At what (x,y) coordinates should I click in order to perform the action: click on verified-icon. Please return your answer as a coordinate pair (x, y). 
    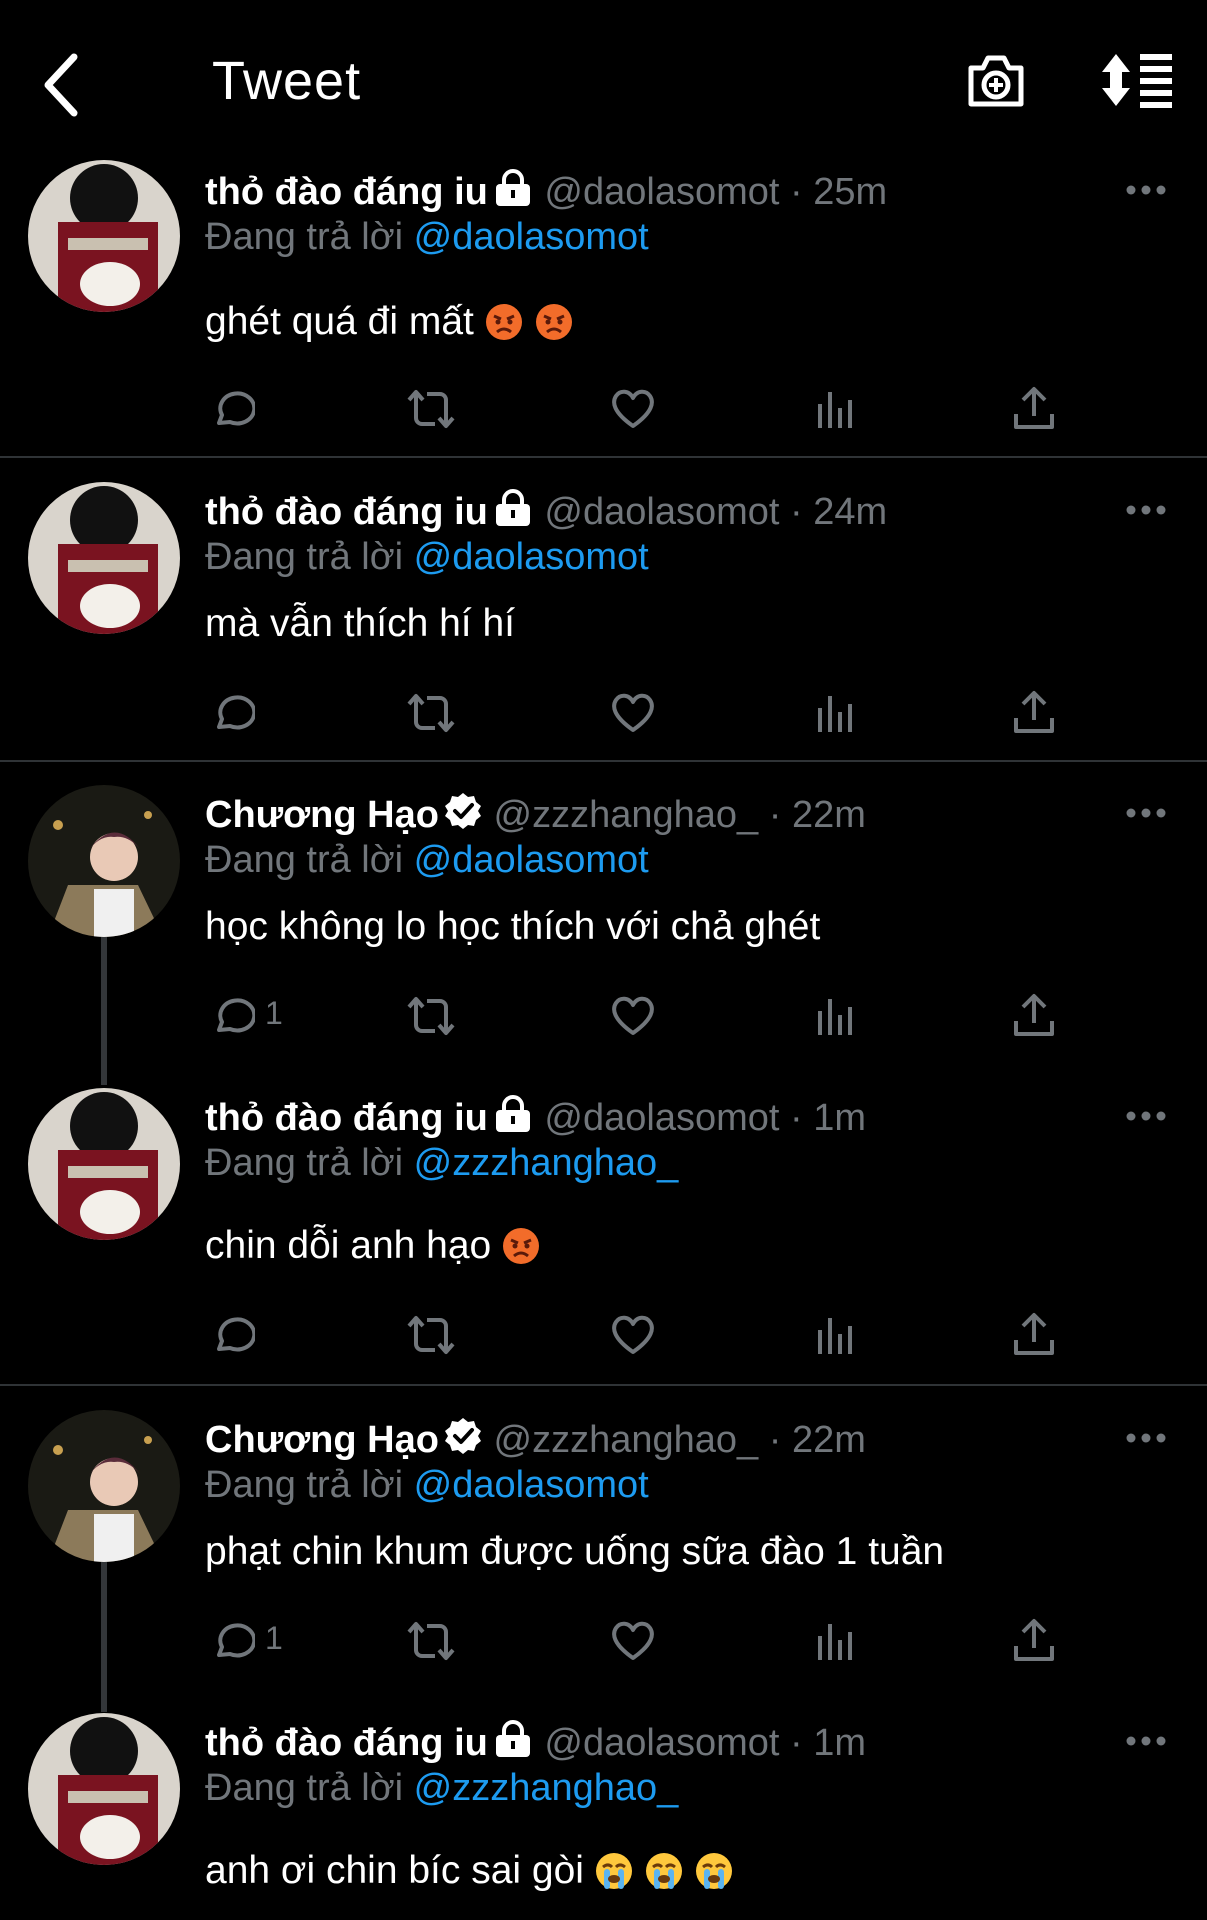
    Looking at the image, I should click on (462, 1436).